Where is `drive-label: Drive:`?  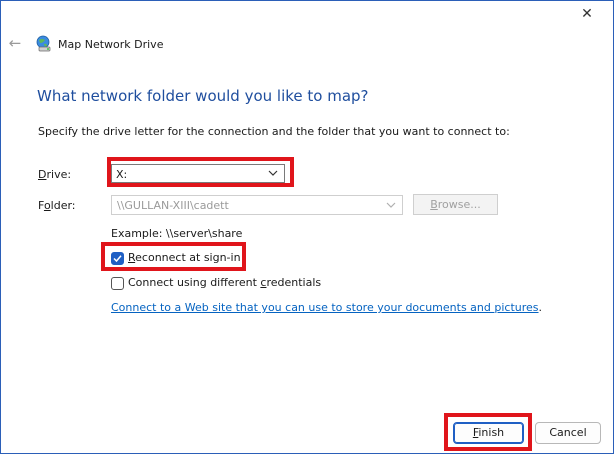
drive-label: Drive: is located at coordinates (54, 174).